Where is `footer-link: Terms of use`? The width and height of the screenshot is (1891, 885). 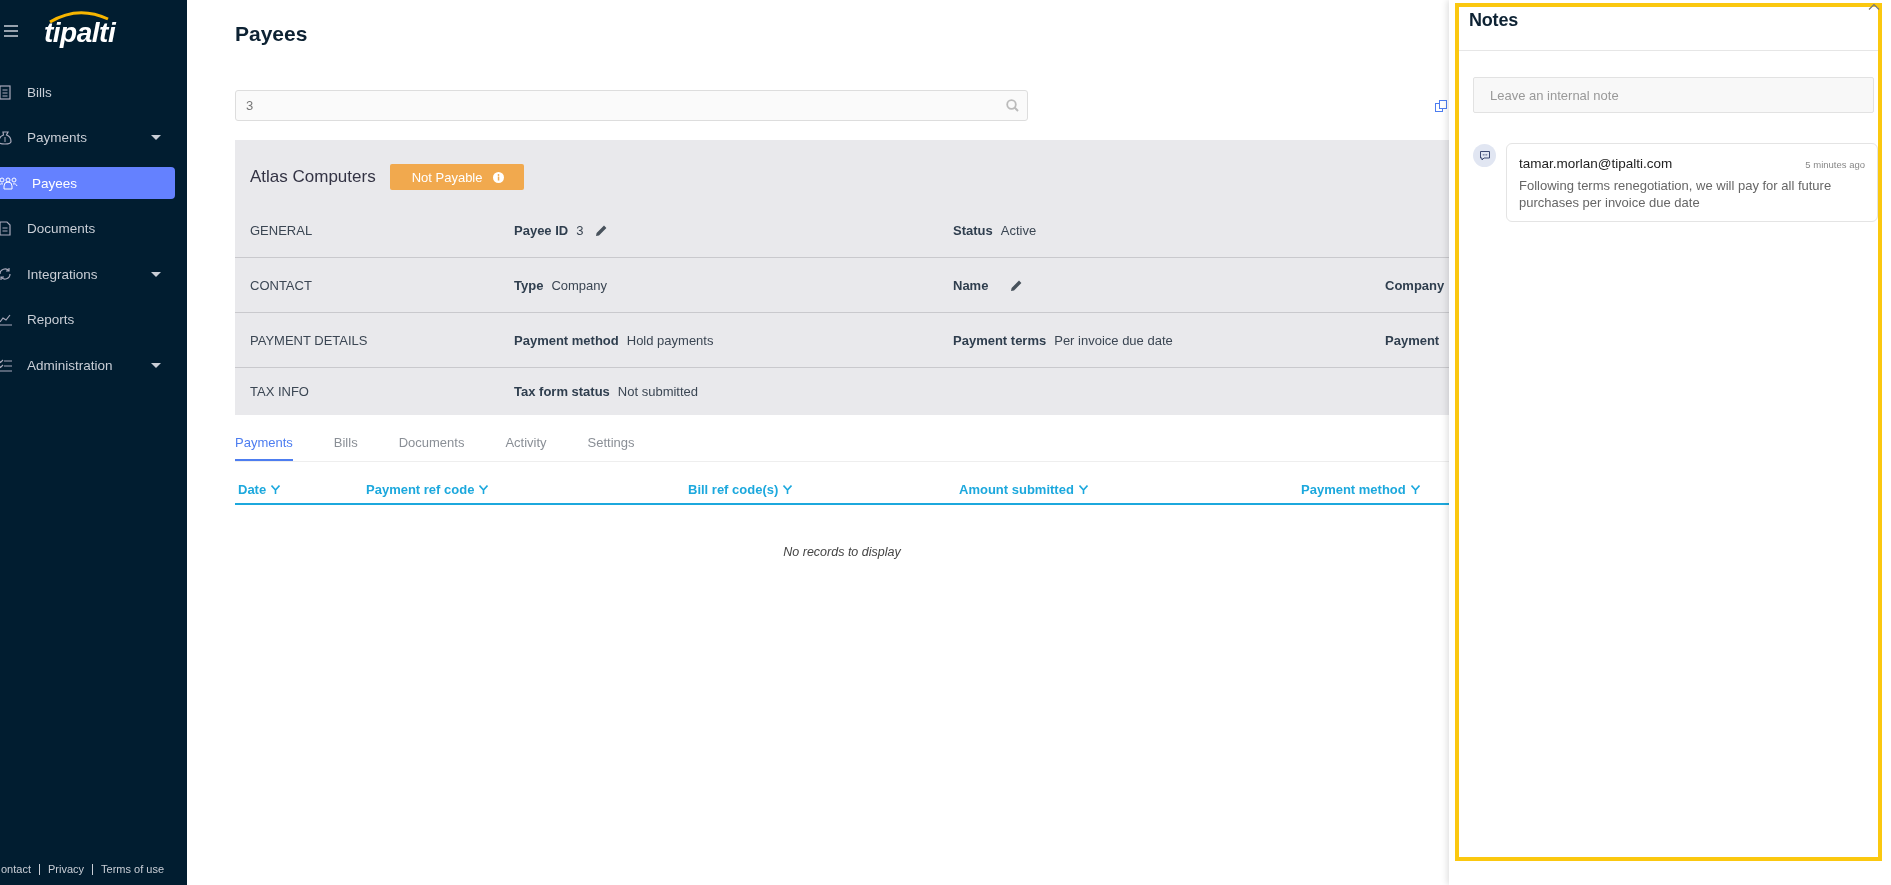 footer-link: Terms of use is located at coordinates (132, 869).